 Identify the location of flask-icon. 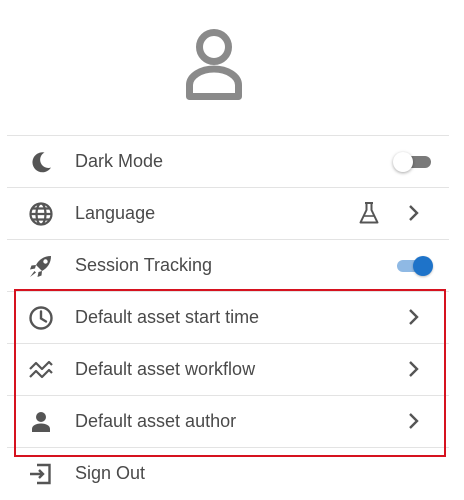
(369, 213).